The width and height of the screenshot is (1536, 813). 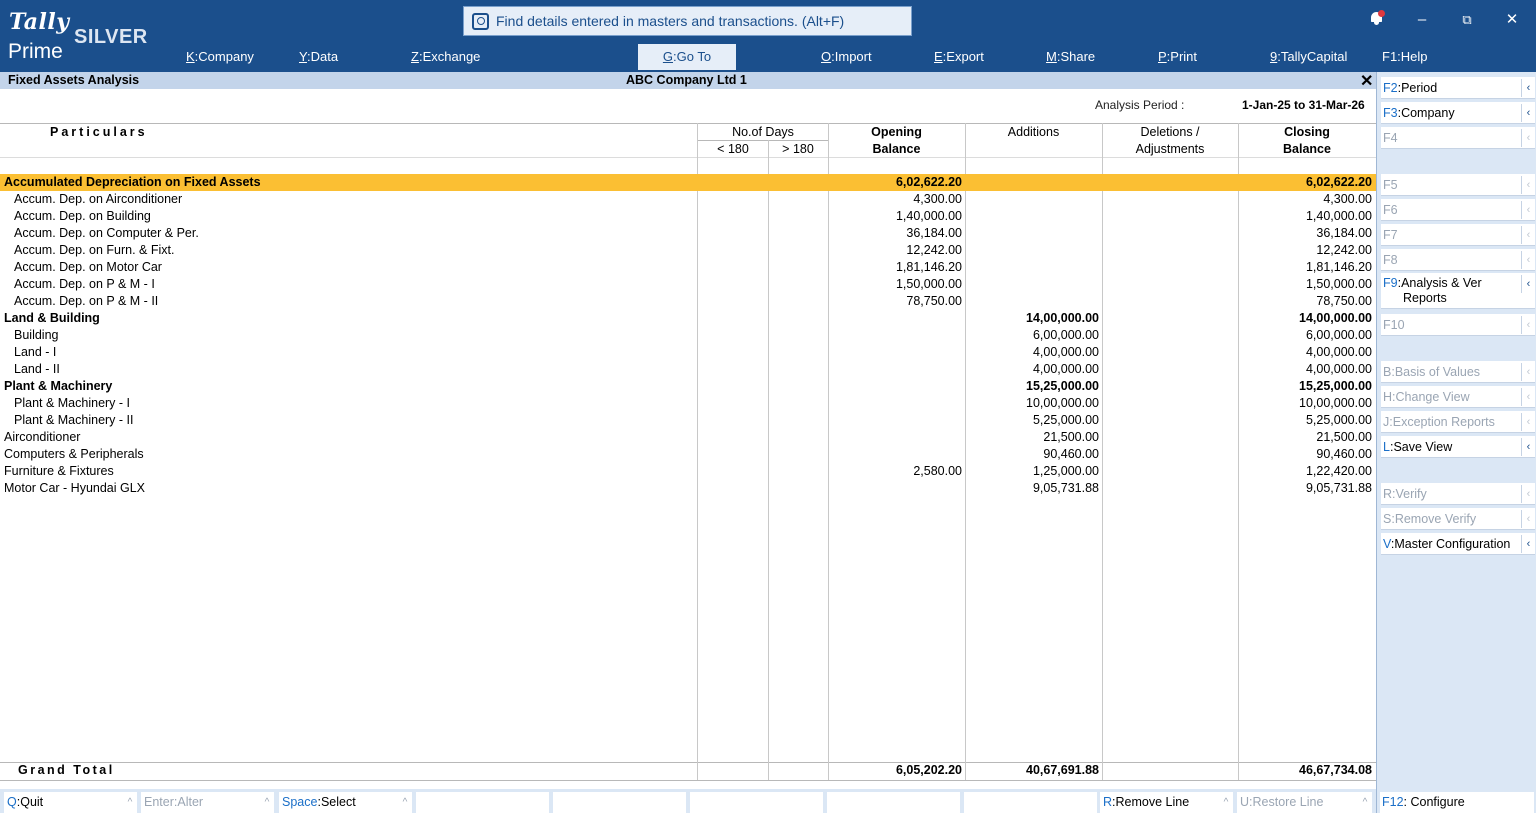 What do you see at coordinates (846, 57) in the screenshot?
I see `menu-import: O:Import` at bounding box center [846, 57].